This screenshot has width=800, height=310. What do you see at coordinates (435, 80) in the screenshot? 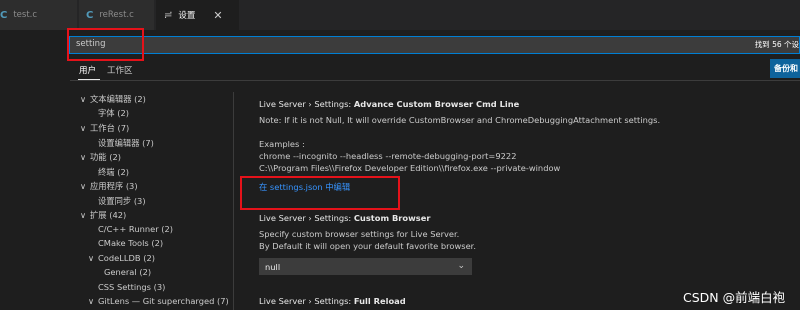
I see `header-divider` at bounding box center [435, 80].